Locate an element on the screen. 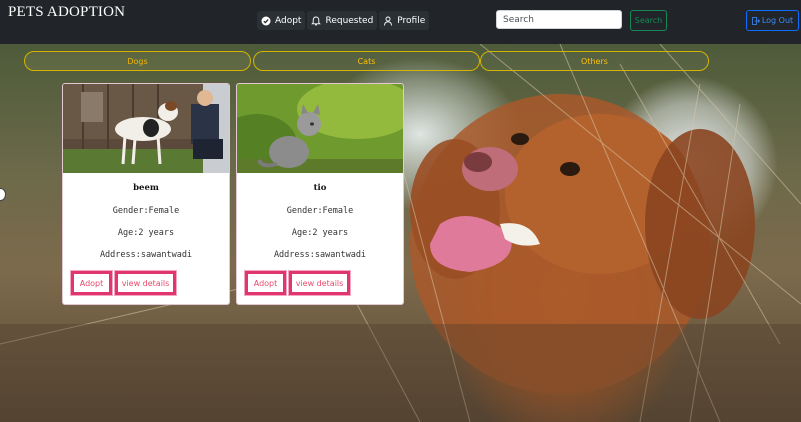  logout-icon is located at coordinates (755, 20).